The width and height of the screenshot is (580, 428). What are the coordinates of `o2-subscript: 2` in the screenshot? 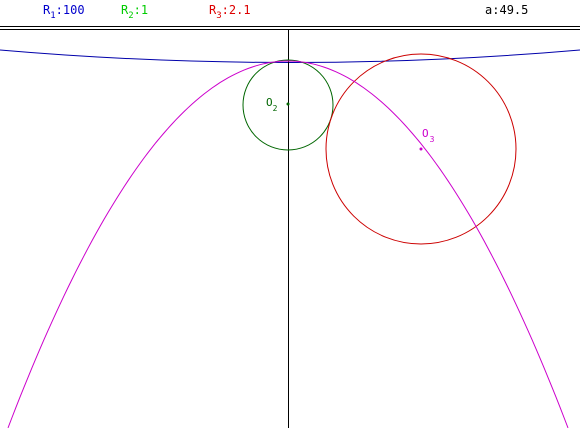 It's located at (275, 108).